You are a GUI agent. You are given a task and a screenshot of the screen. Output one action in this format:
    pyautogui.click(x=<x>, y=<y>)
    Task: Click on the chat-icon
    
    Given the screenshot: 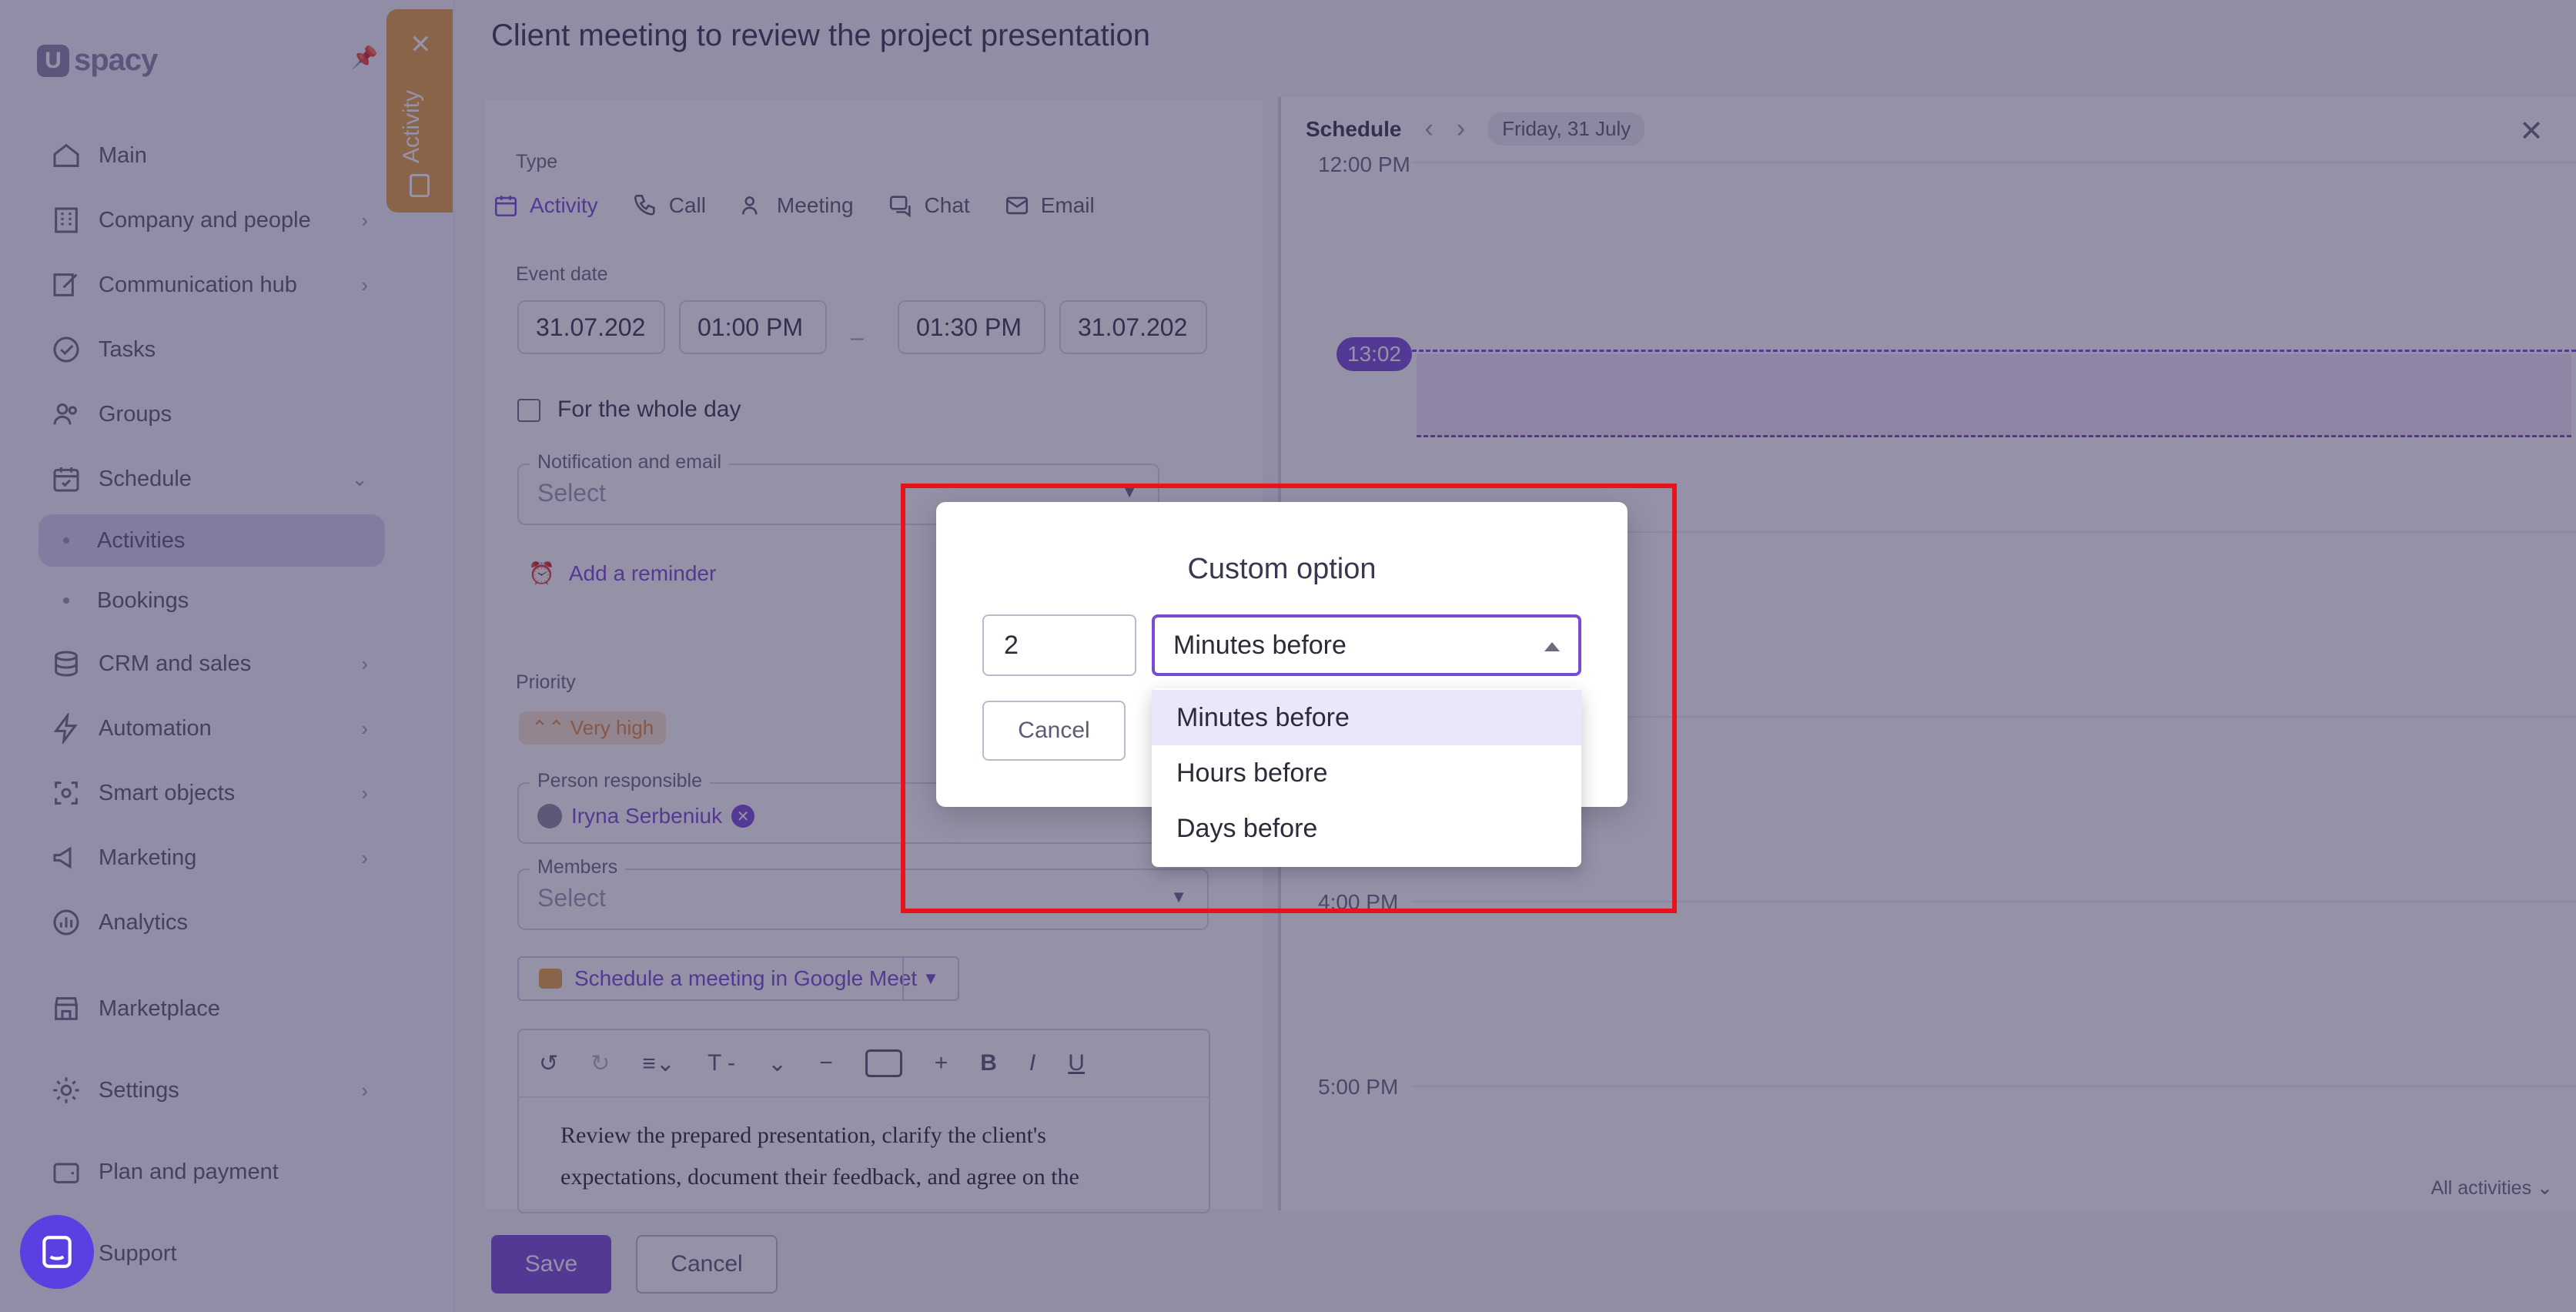 What is the action you would take?
    pyautogui.click(x=57, y=1252)
    